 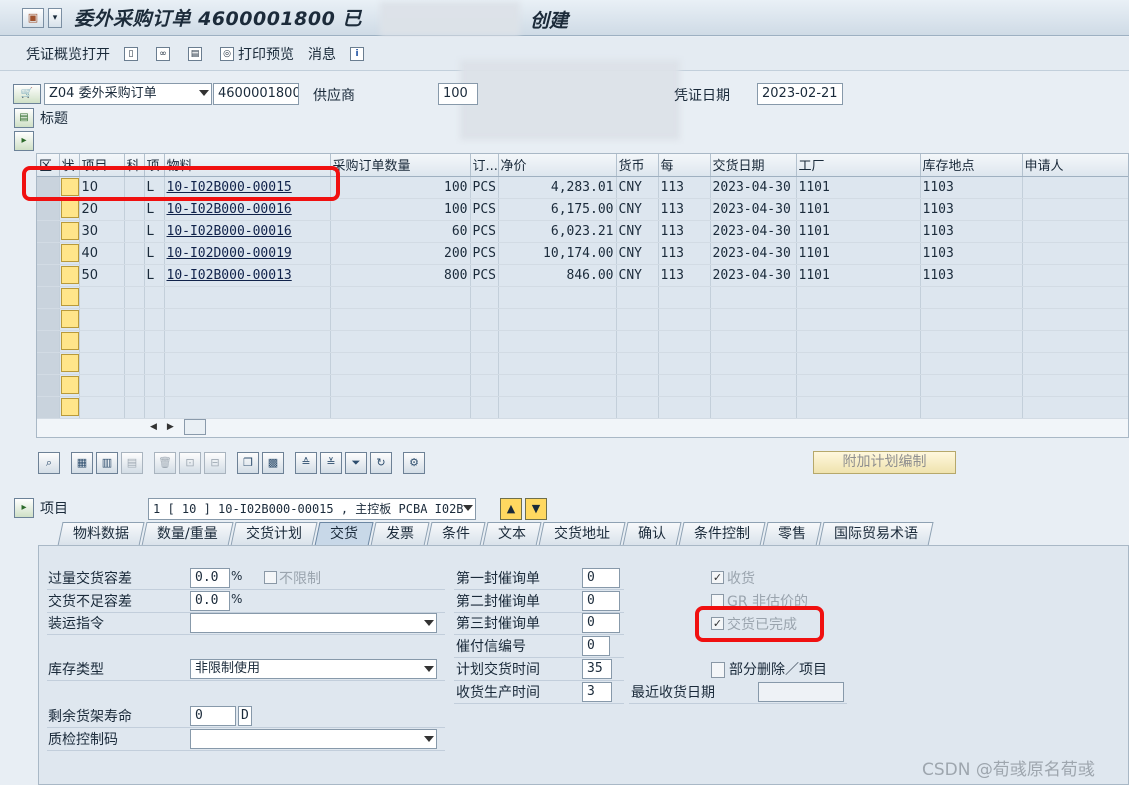 What do you see at coordinates (68, 54) in the screenshot?
I see `document-overview-button: 凭证概览打开` at bounding box center [68, 54].